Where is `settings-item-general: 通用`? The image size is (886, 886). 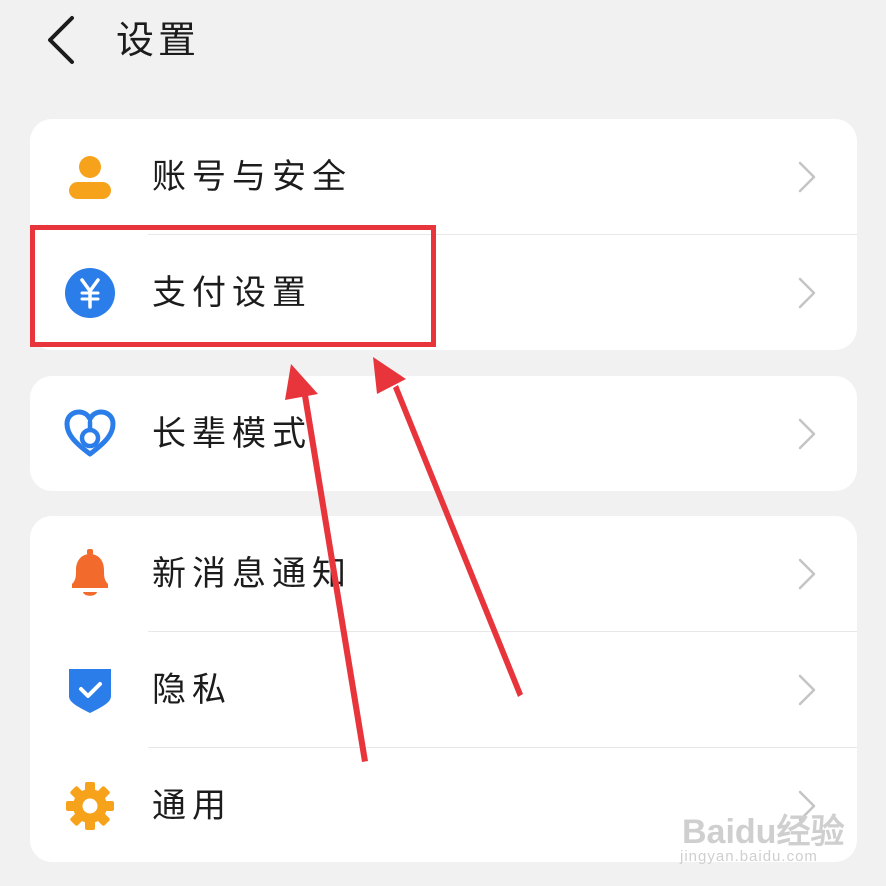 settings-item-general: 通用 is located at coordinates (443, 805).